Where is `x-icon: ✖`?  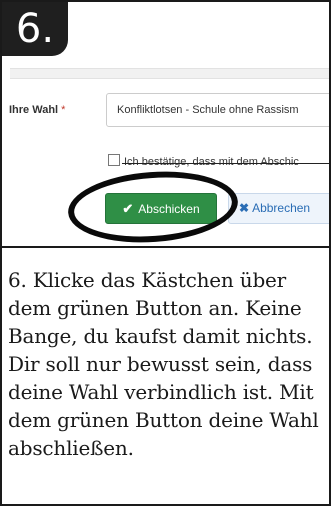
x-icon: ✖ is located at coordinates (244, 208).